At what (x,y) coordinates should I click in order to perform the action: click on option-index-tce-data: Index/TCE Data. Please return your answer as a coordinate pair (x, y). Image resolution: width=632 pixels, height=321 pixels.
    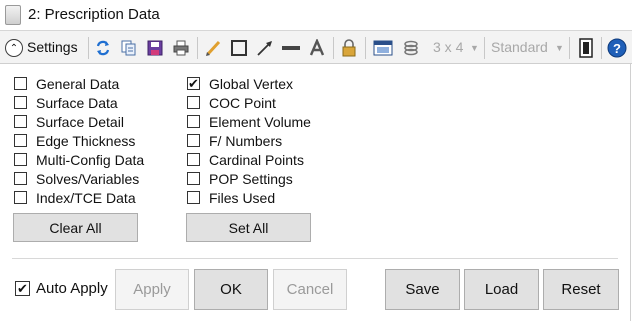
    Looking at the image, I should click on (79, 197).